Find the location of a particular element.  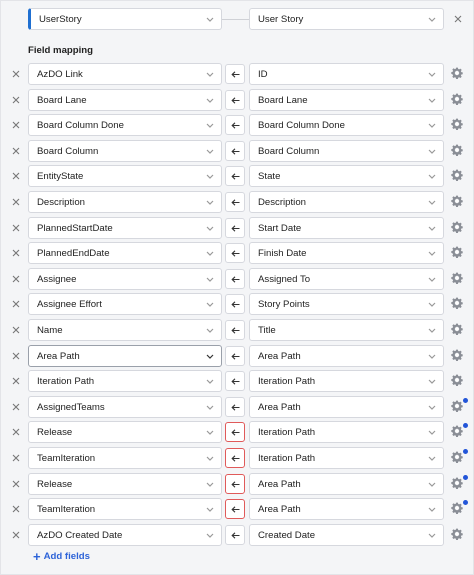

target-field-select: Story Points is located at coordinates (346, 304).